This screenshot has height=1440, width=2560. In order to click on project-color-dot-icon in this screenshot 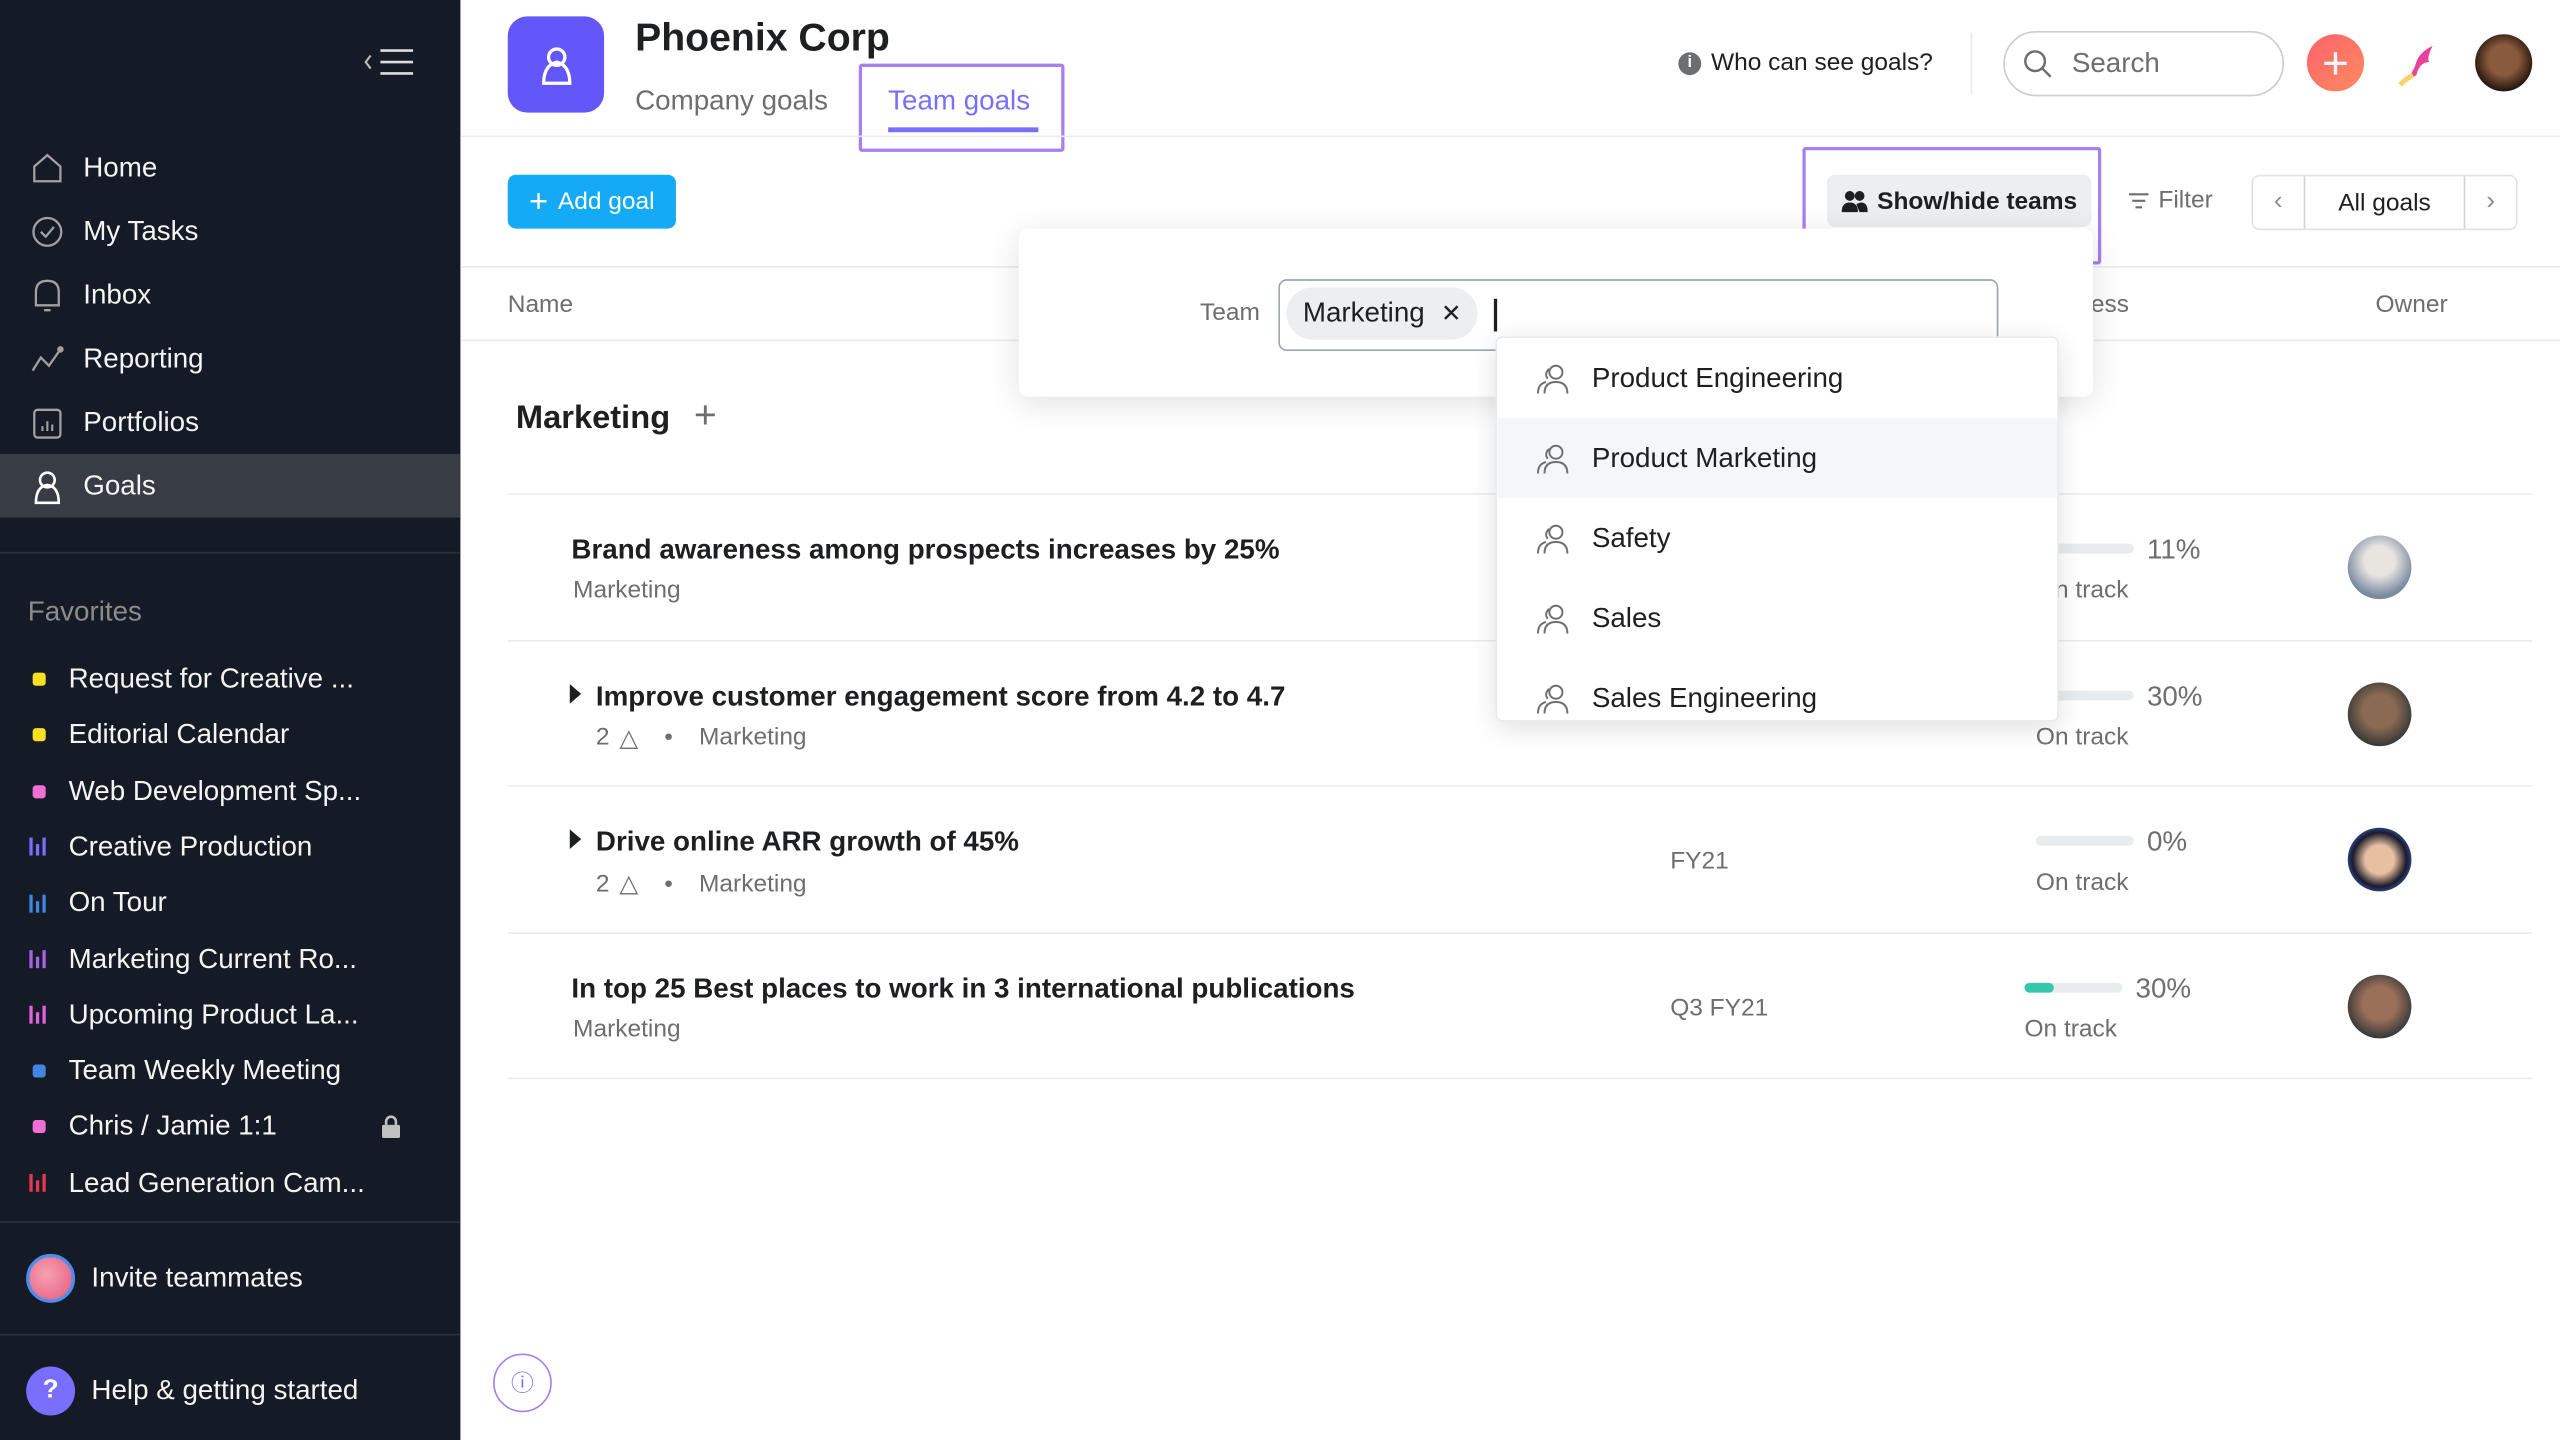, I will do `click(39, 735)`.